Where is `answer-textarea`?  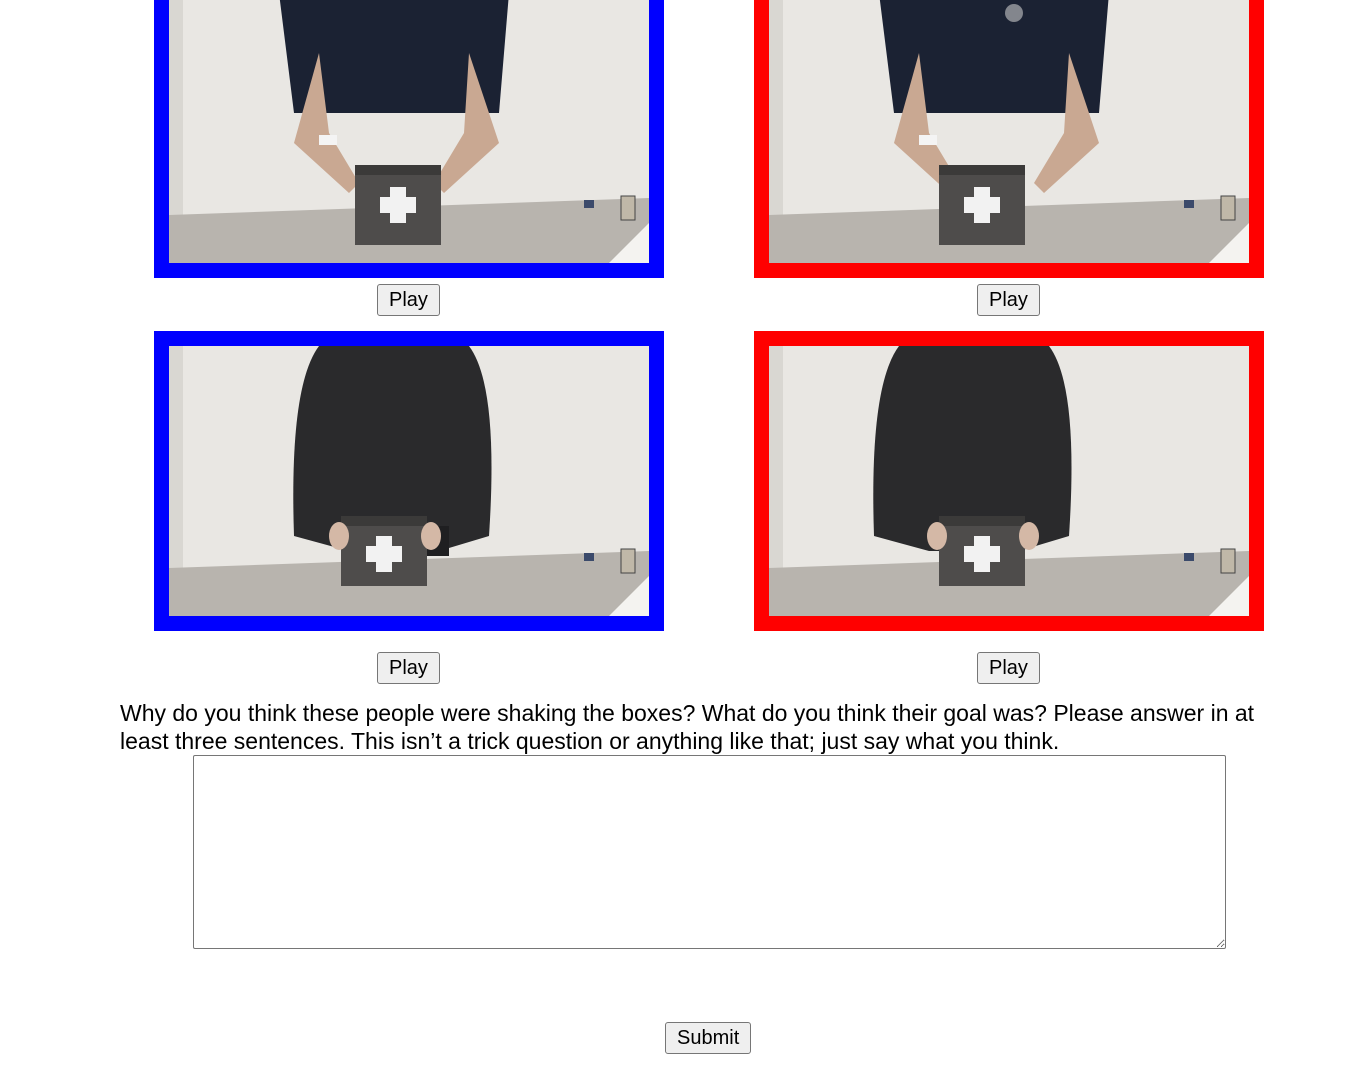
answer-textarea is located at coordinates (709, 852).